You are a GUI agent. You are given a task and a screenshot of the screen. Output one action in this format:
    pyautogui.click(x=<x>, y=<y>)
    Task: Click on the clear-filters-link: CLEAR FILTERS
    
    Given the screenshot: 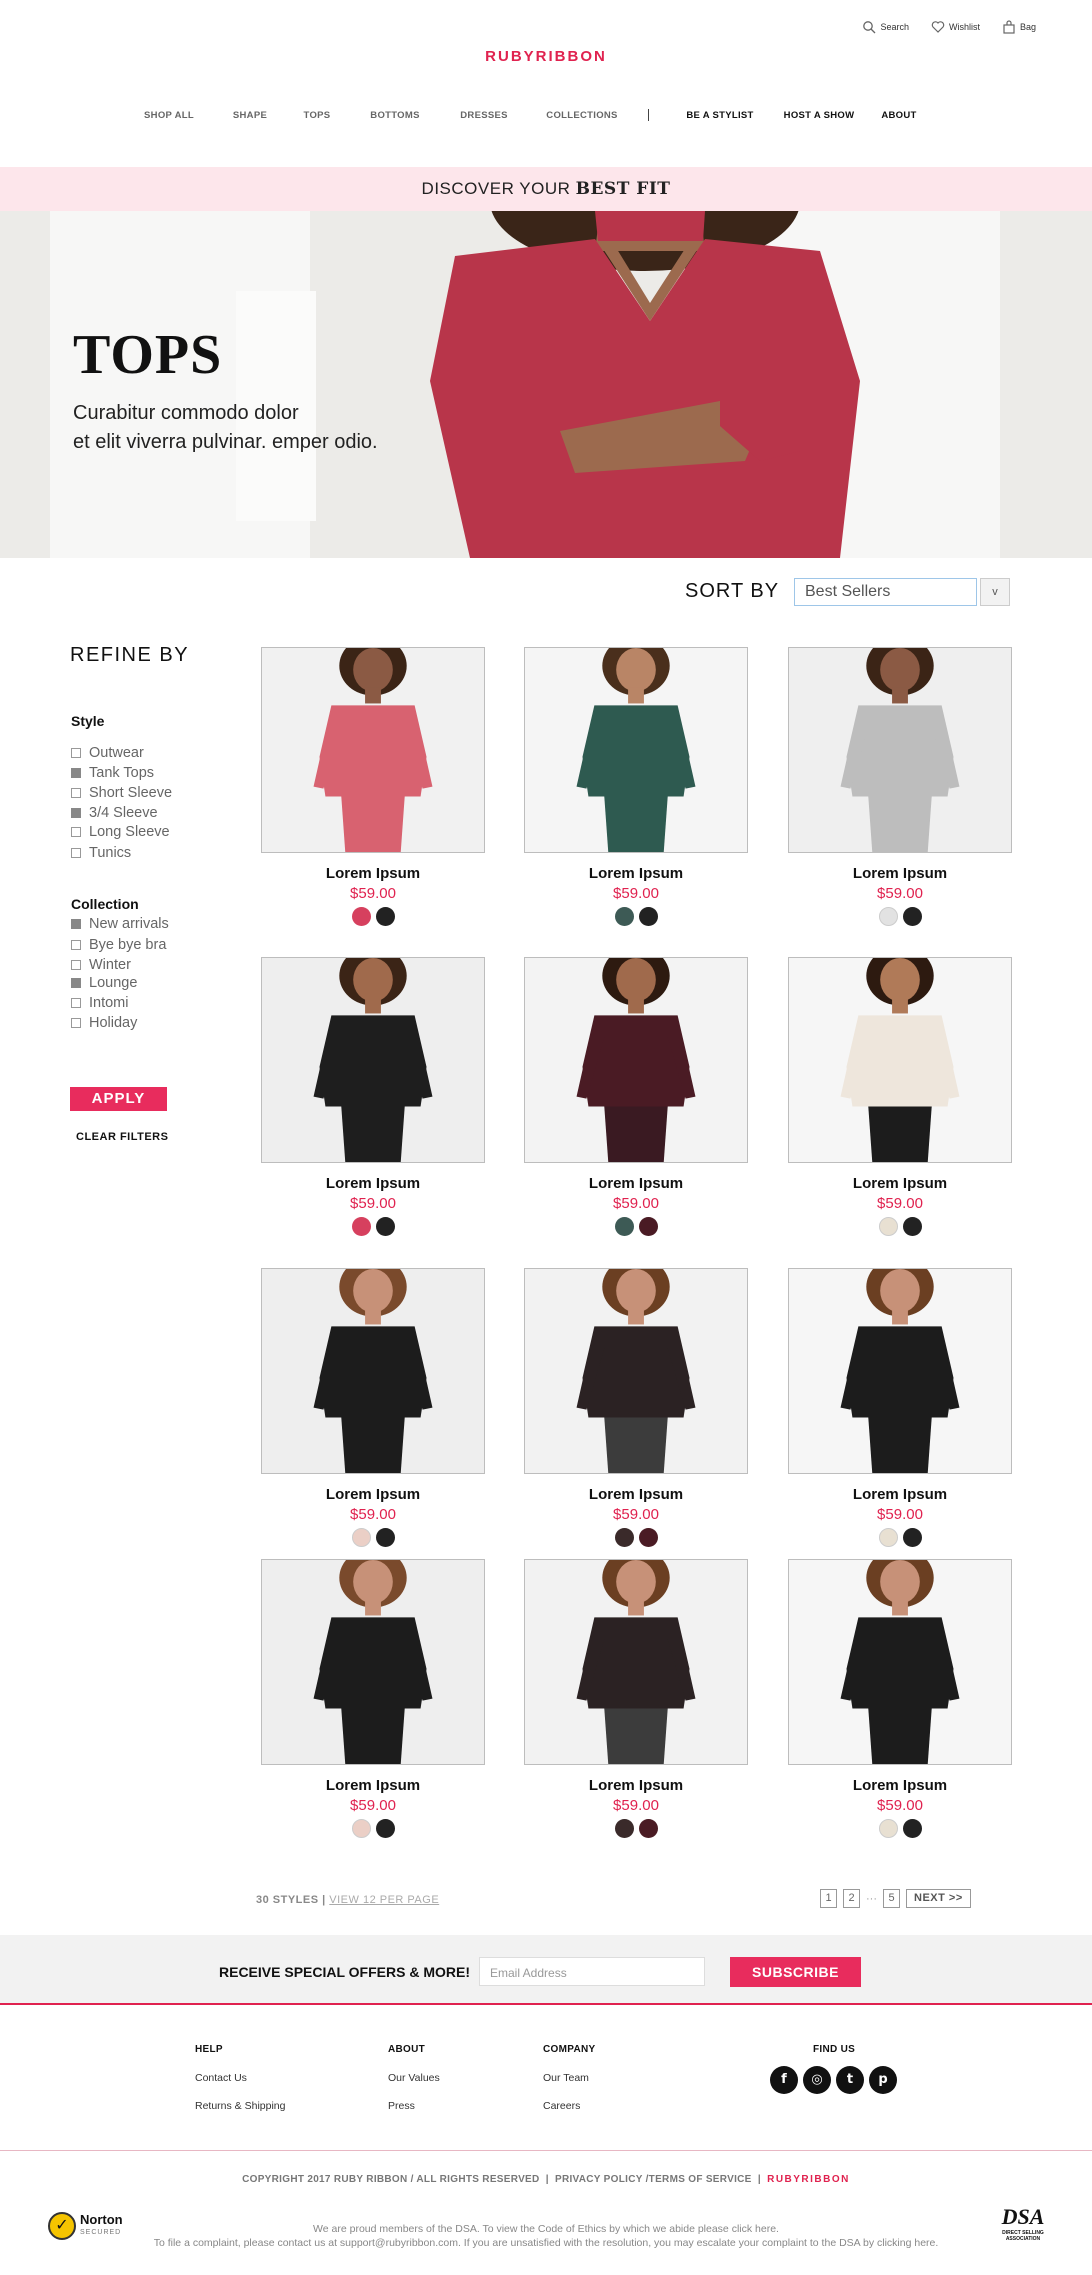 What is the action you would take?
    pyautogui.click(x=122, y=1137)
    